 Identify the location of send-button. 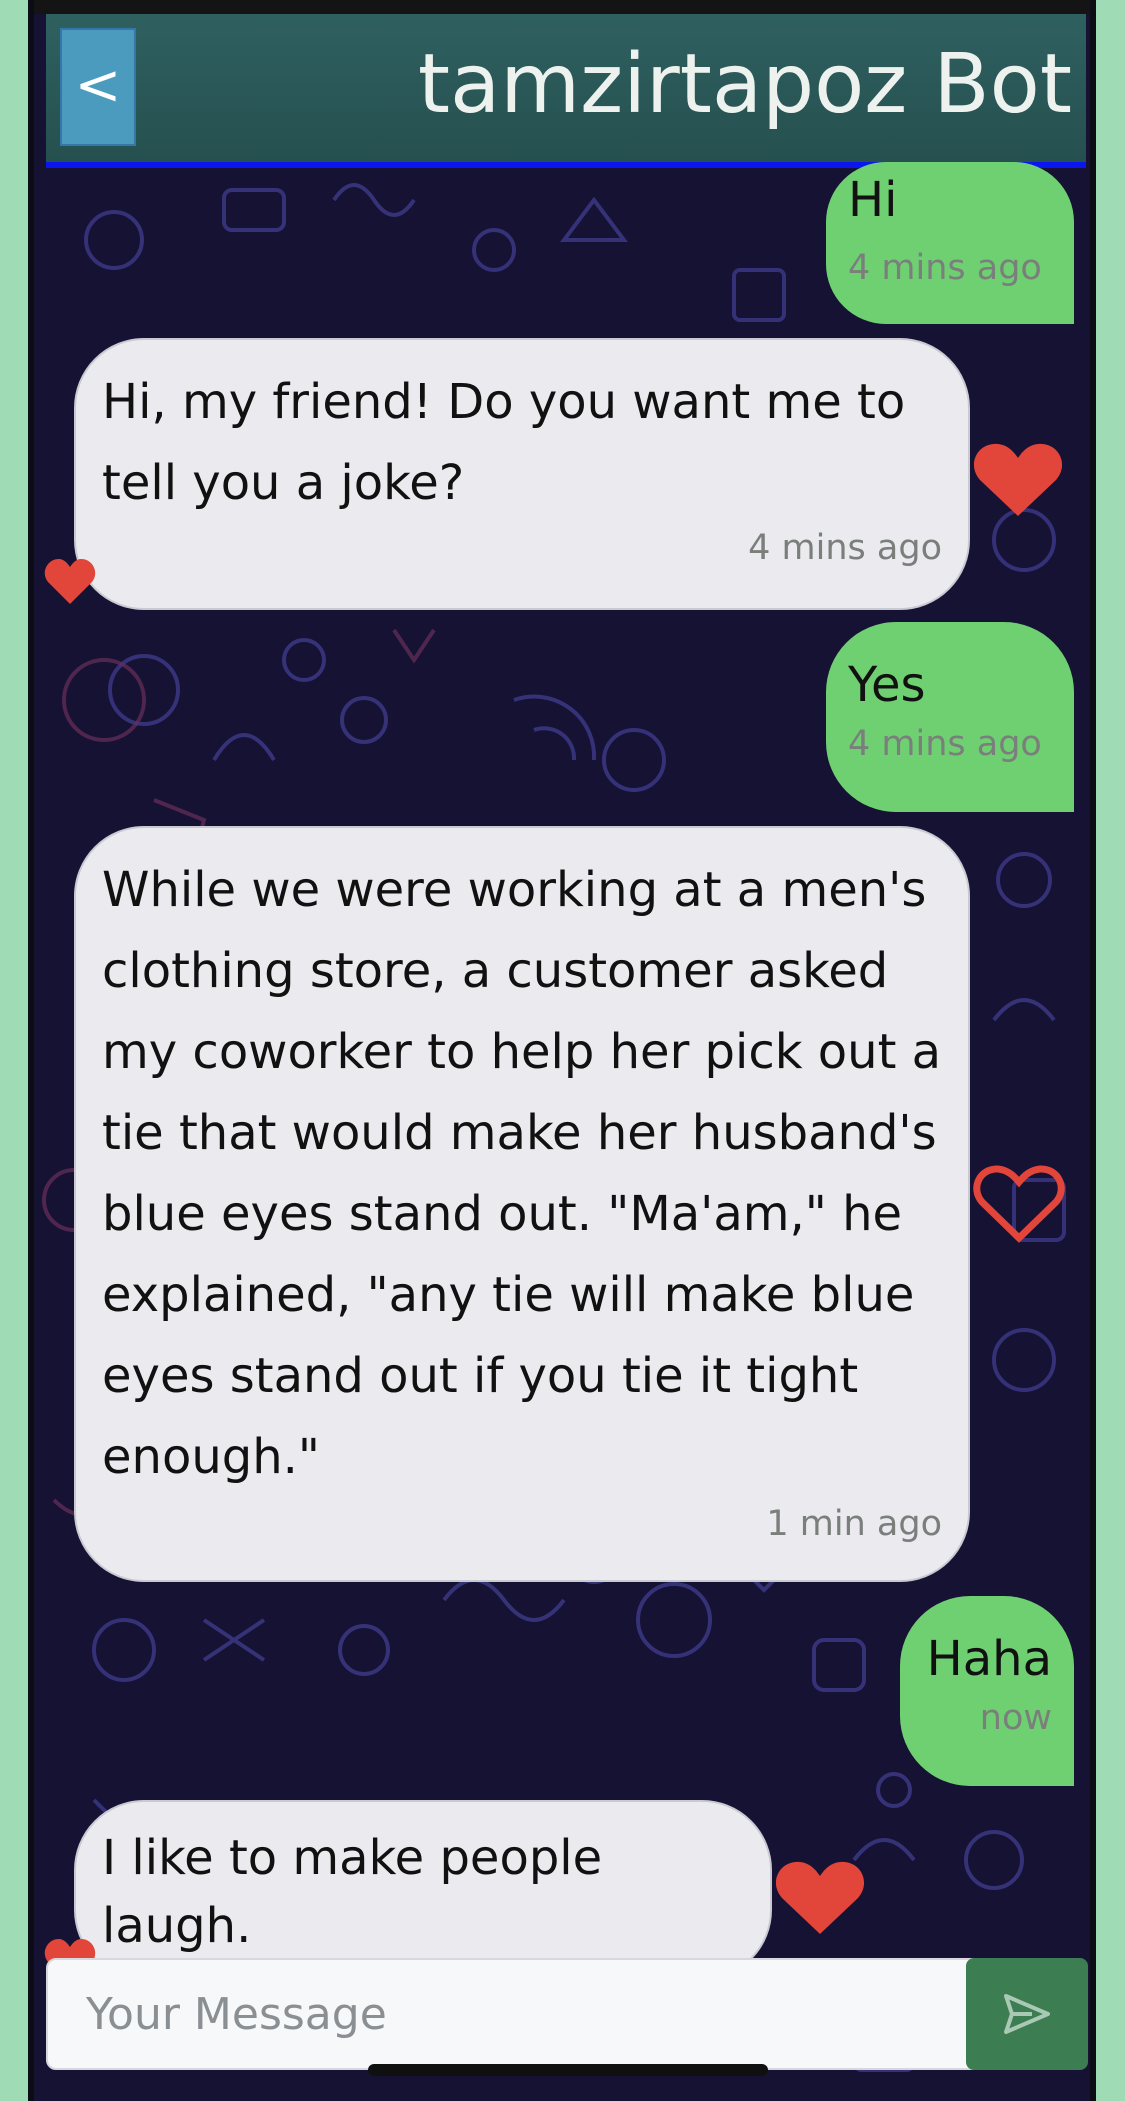
(1027, 2014).